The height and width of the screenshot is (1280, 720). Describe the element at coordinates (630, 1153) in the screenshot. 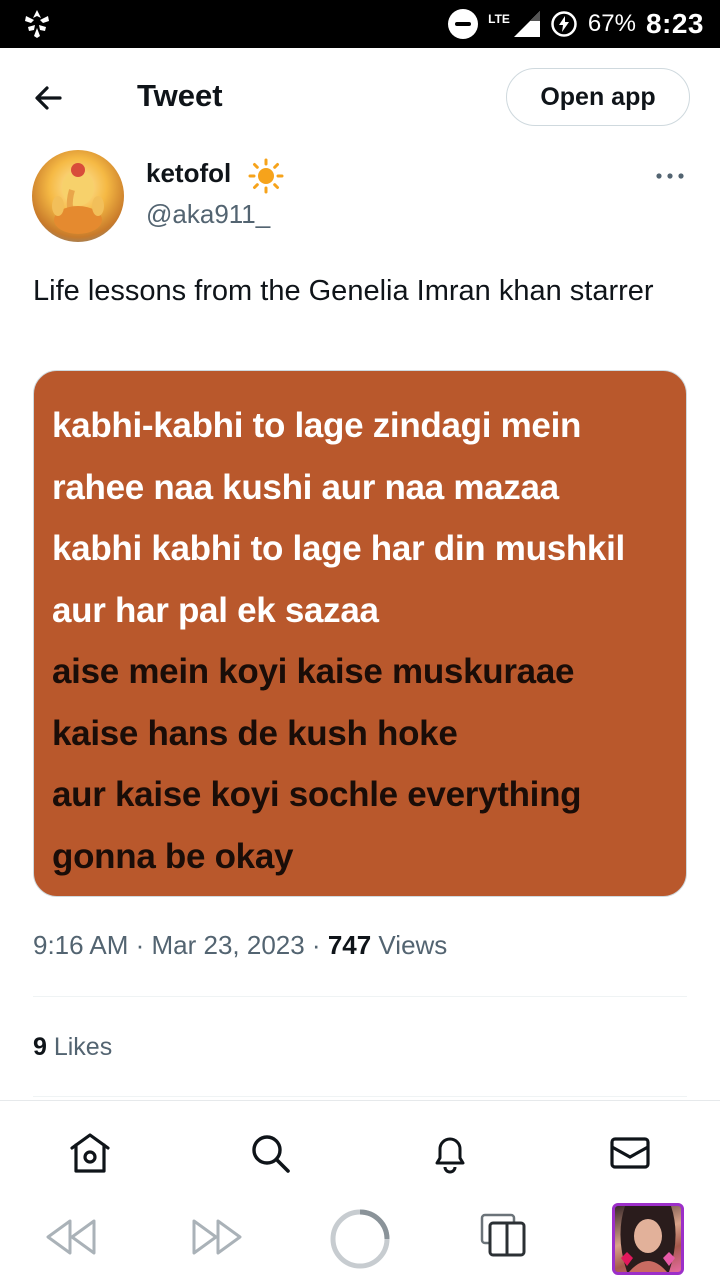

I see `mail-icon` at that location.